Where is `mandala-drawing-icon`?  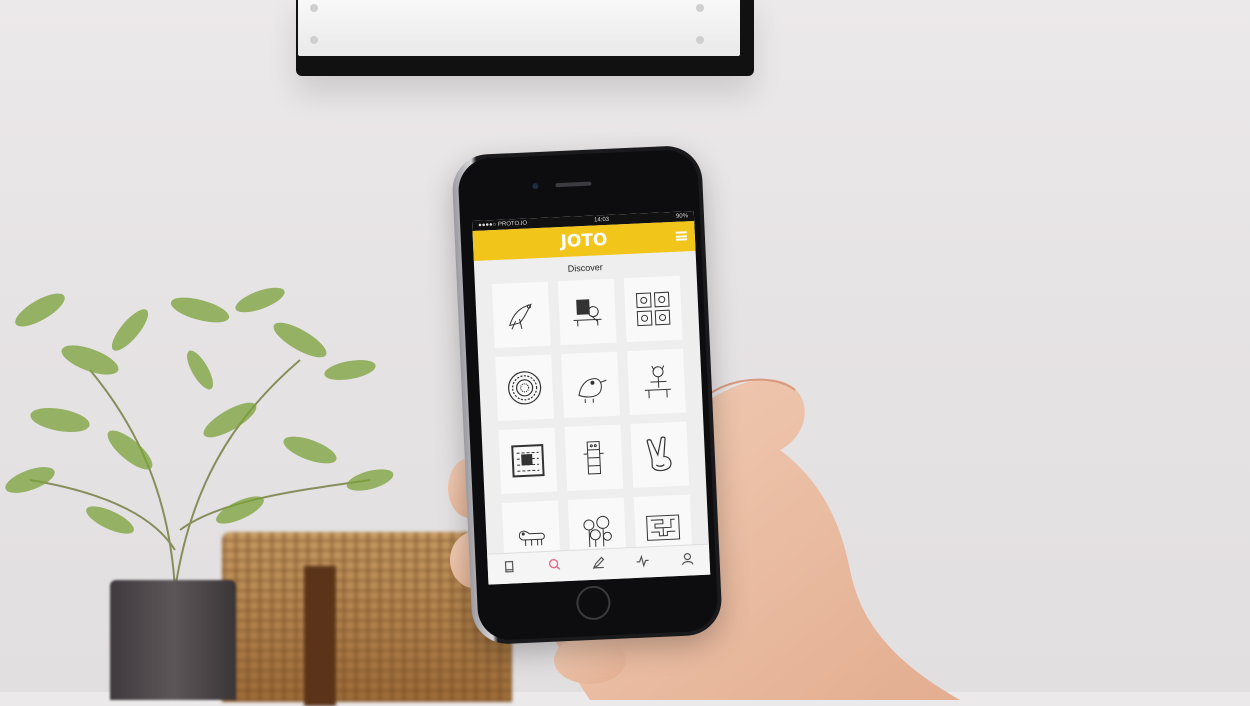
mandala-drawing-icon is located at coordinates (525, 388).